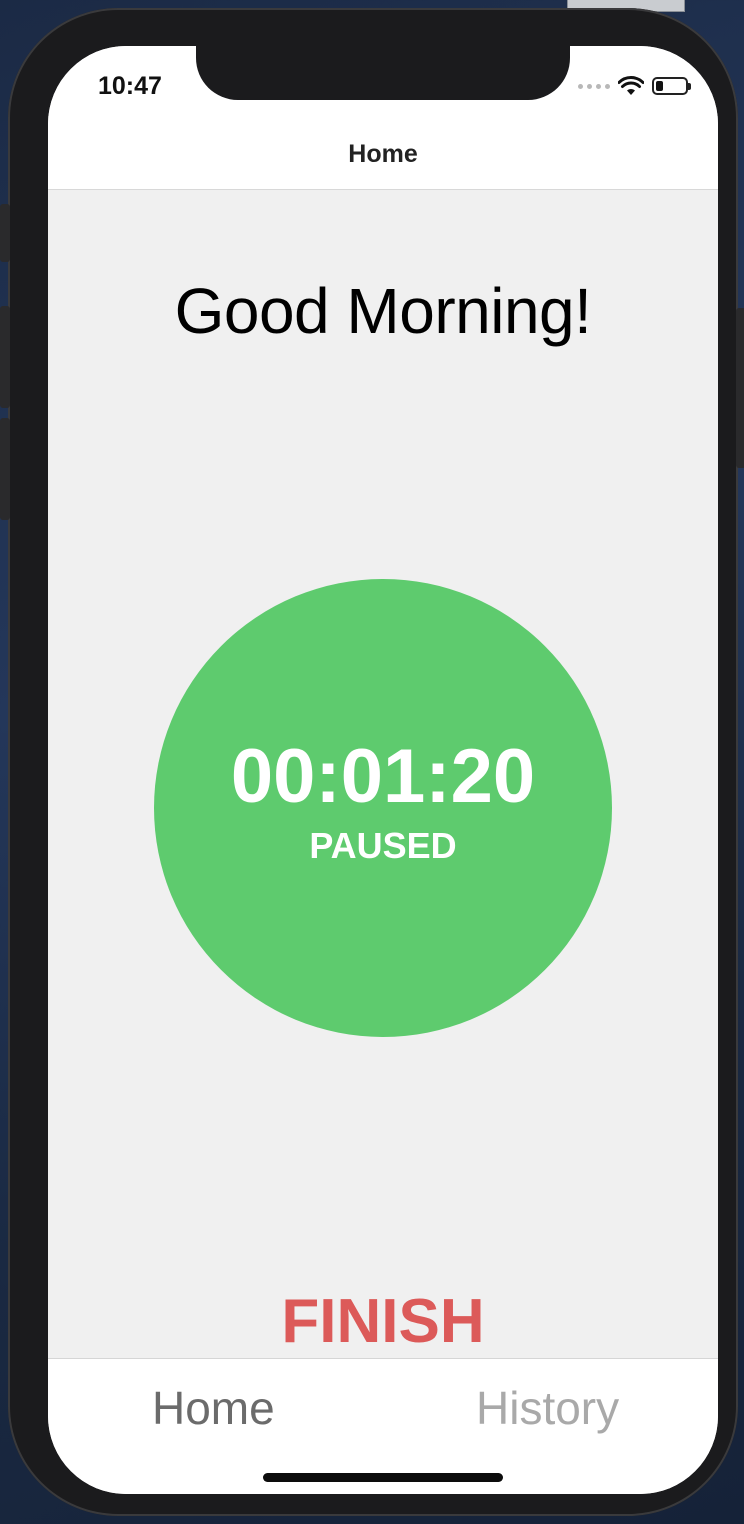 The image size is (744, 1524). What do you see at coordinates (213, 1408) in the screenshot?
I see `tab-home: Home` at bounding box center [213, 1408].